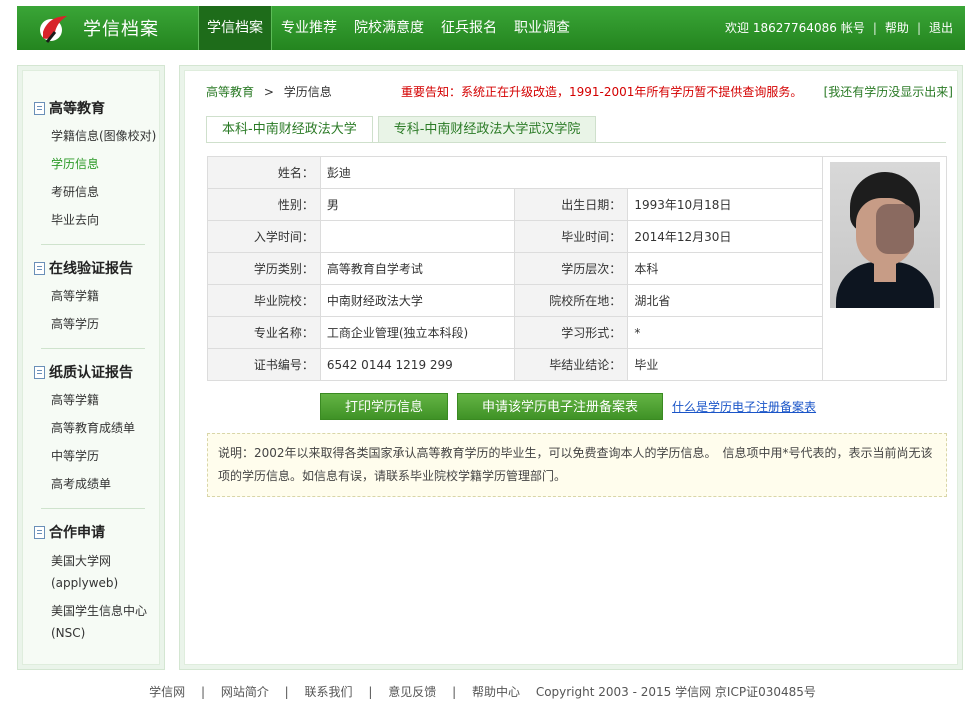 This screenshot has width=965, height=701. I want to click on birth-label: 出生日期：, so click(571, 204).